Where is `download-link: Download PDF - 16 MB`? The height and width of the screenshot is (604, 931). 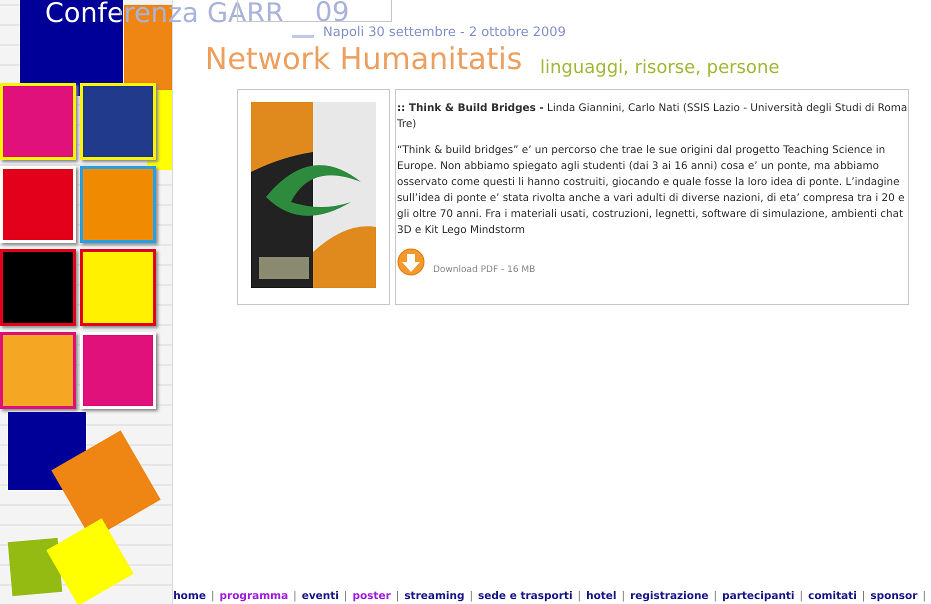
download-link: Download PDF - 16 MB is located at coordinates (484, 270).